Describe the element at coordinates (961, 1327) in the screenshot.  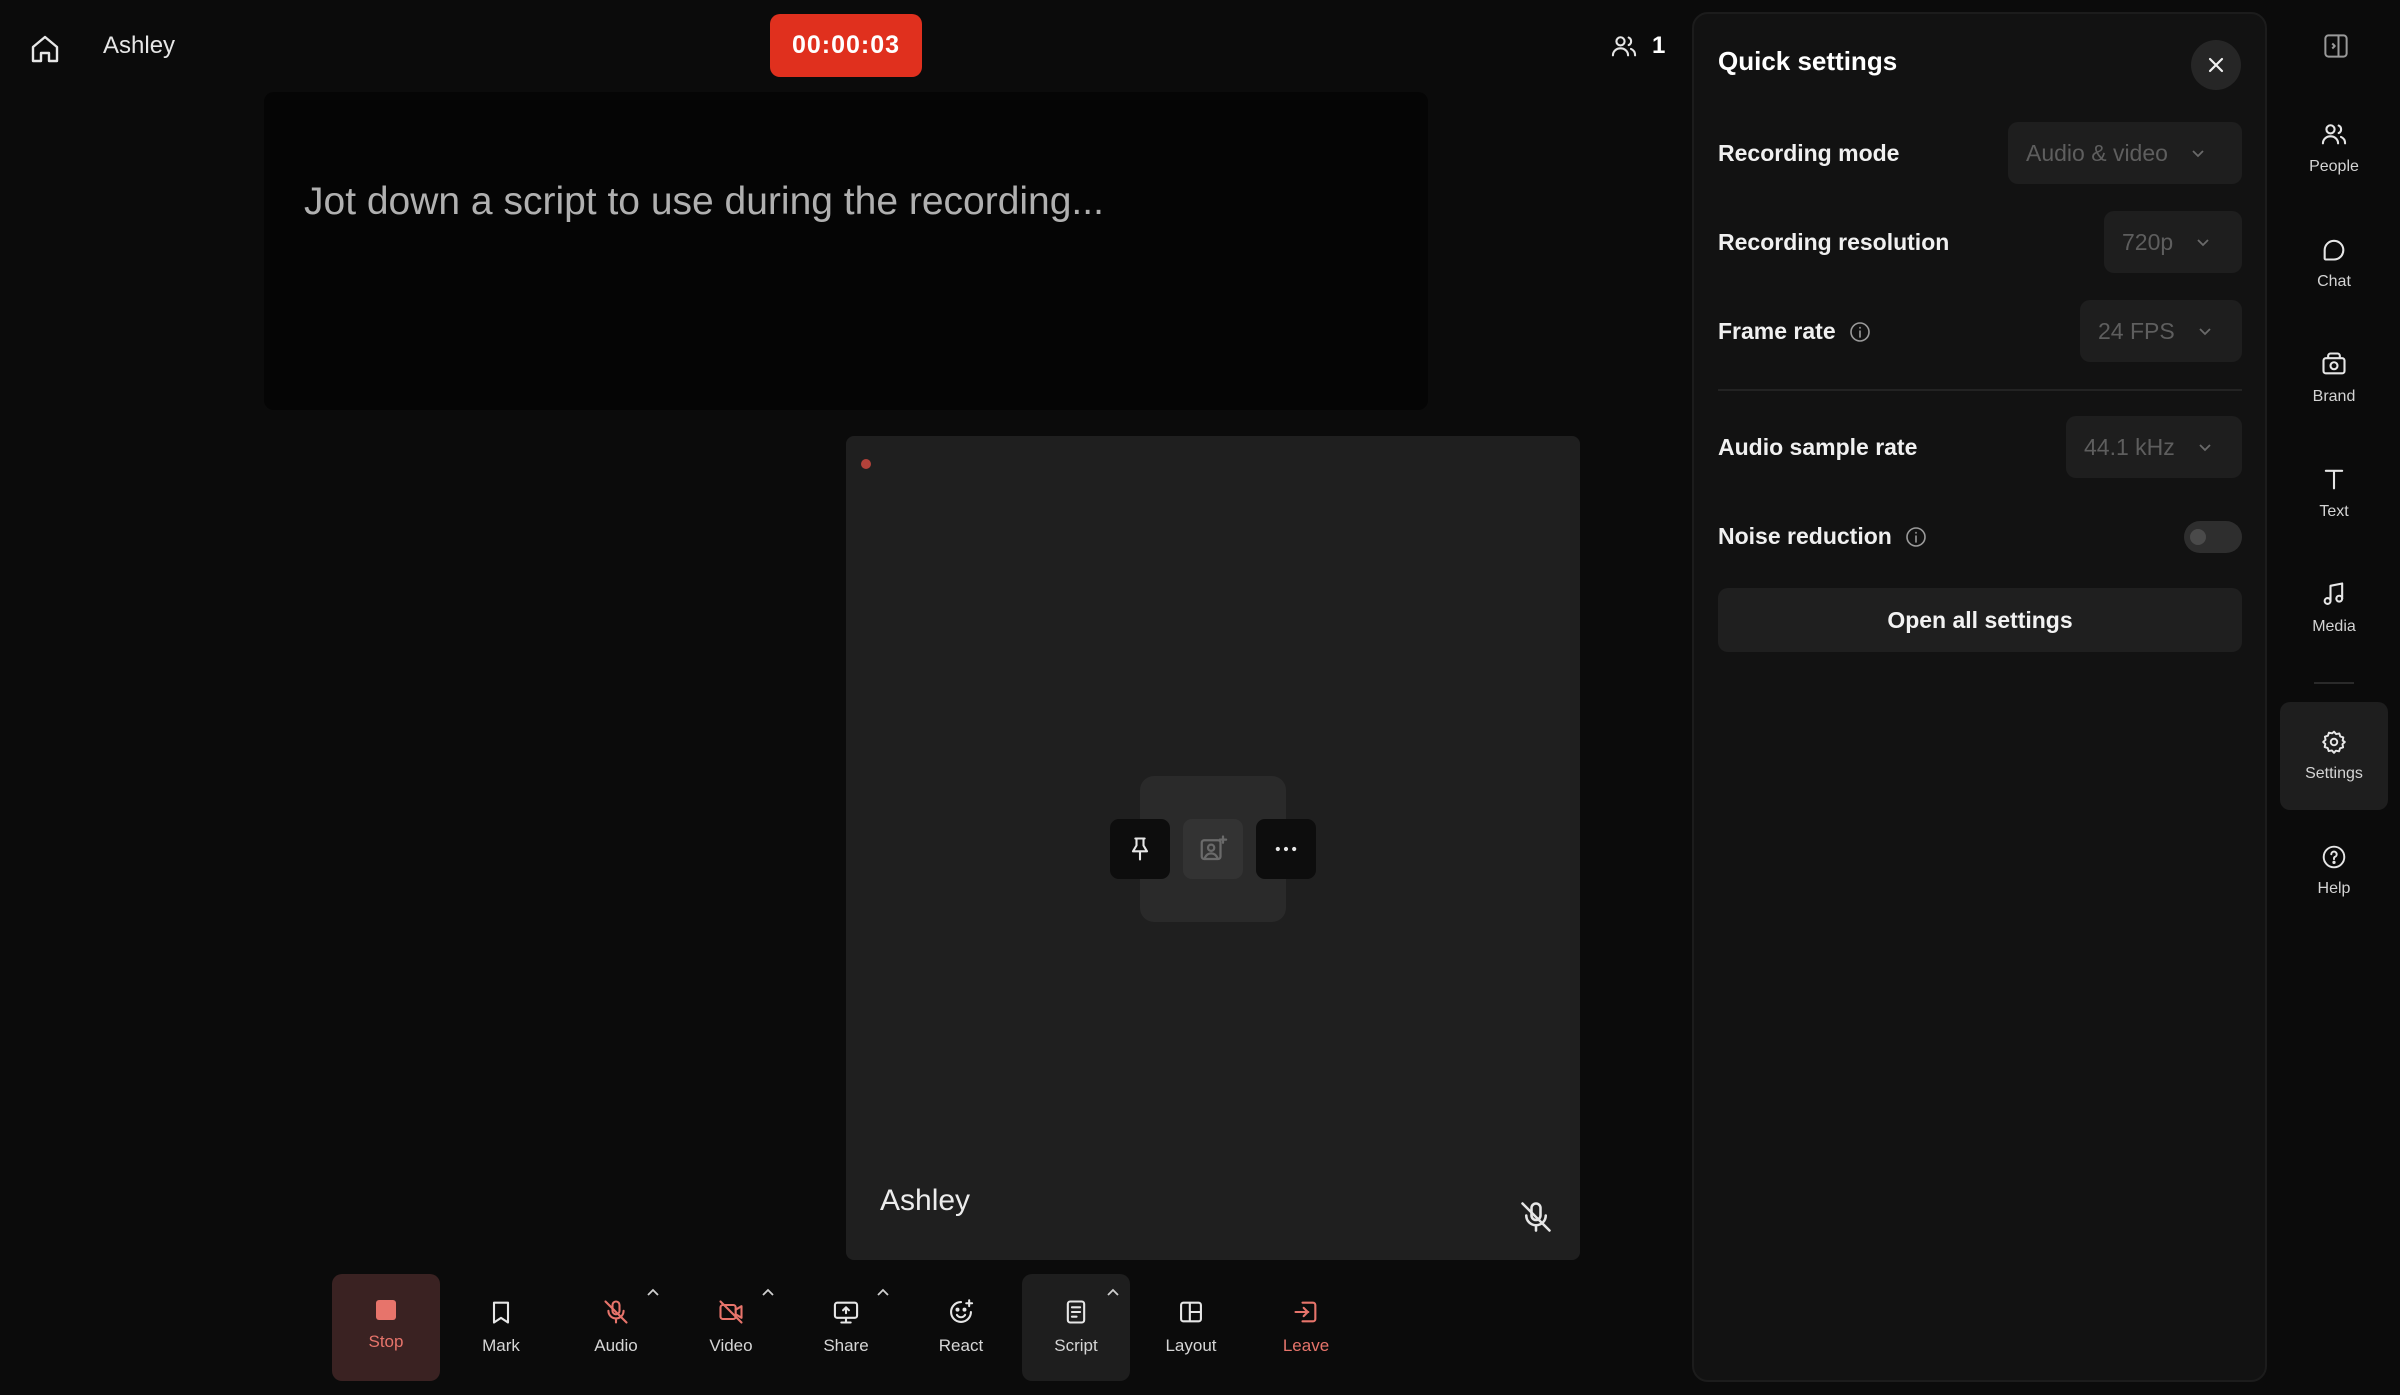
I see `react-button: React` at that location.